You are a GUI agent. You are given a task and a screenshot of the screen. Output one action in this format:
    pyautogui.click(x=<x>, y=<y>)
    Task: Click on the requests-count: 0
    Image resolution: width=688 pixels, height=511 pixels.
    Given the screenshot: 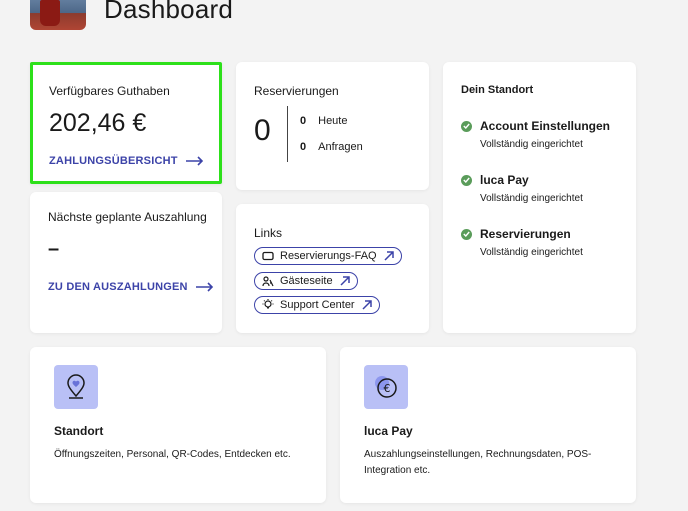 What is the action you would take?
    pyautogui.click(x=303, y=147)
    